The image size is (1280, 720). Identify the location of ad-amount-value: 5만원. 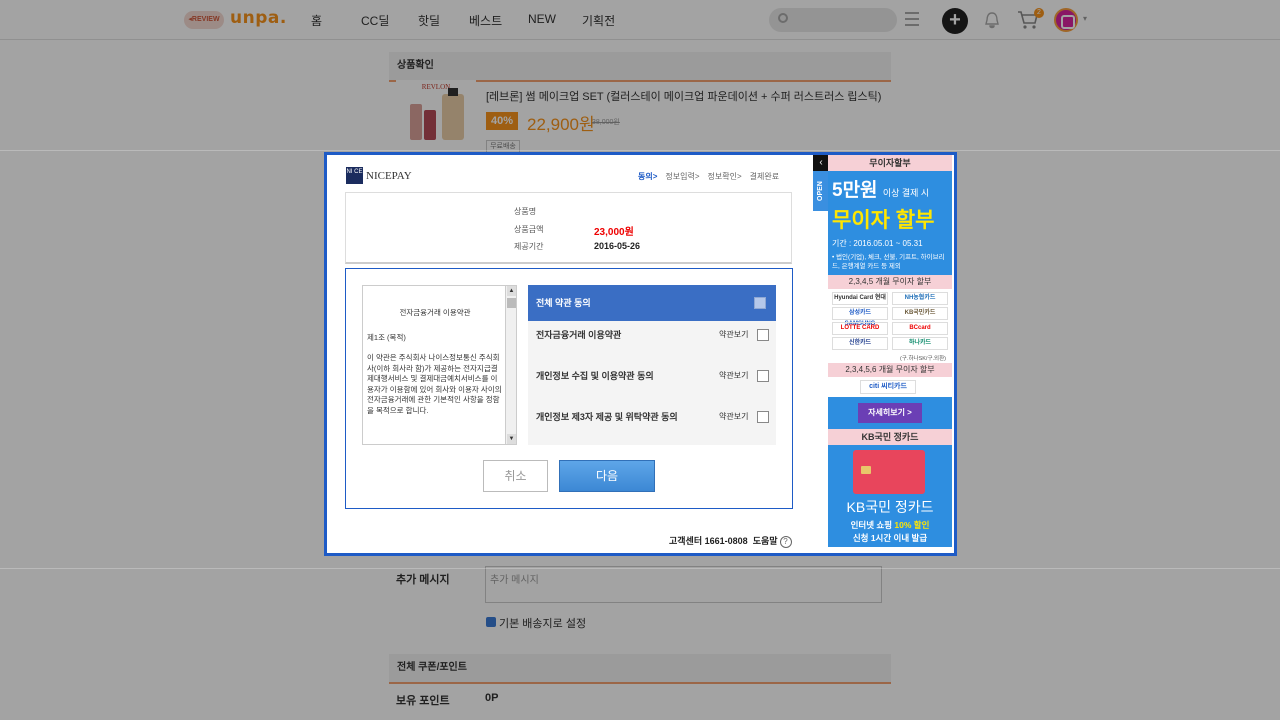
(855, 190).